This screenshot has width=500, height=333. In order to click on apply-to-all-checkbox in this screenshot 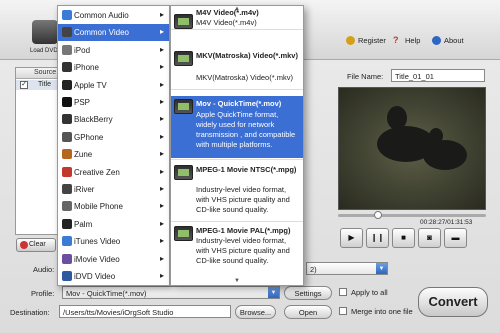, I will do `click(343, 292)`.